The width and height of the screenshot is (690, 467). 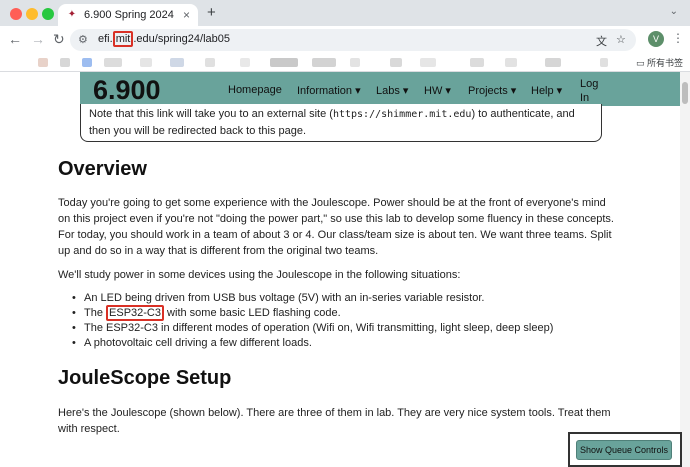 I want to click on zoom-window-button, so click(x=48, y=14).